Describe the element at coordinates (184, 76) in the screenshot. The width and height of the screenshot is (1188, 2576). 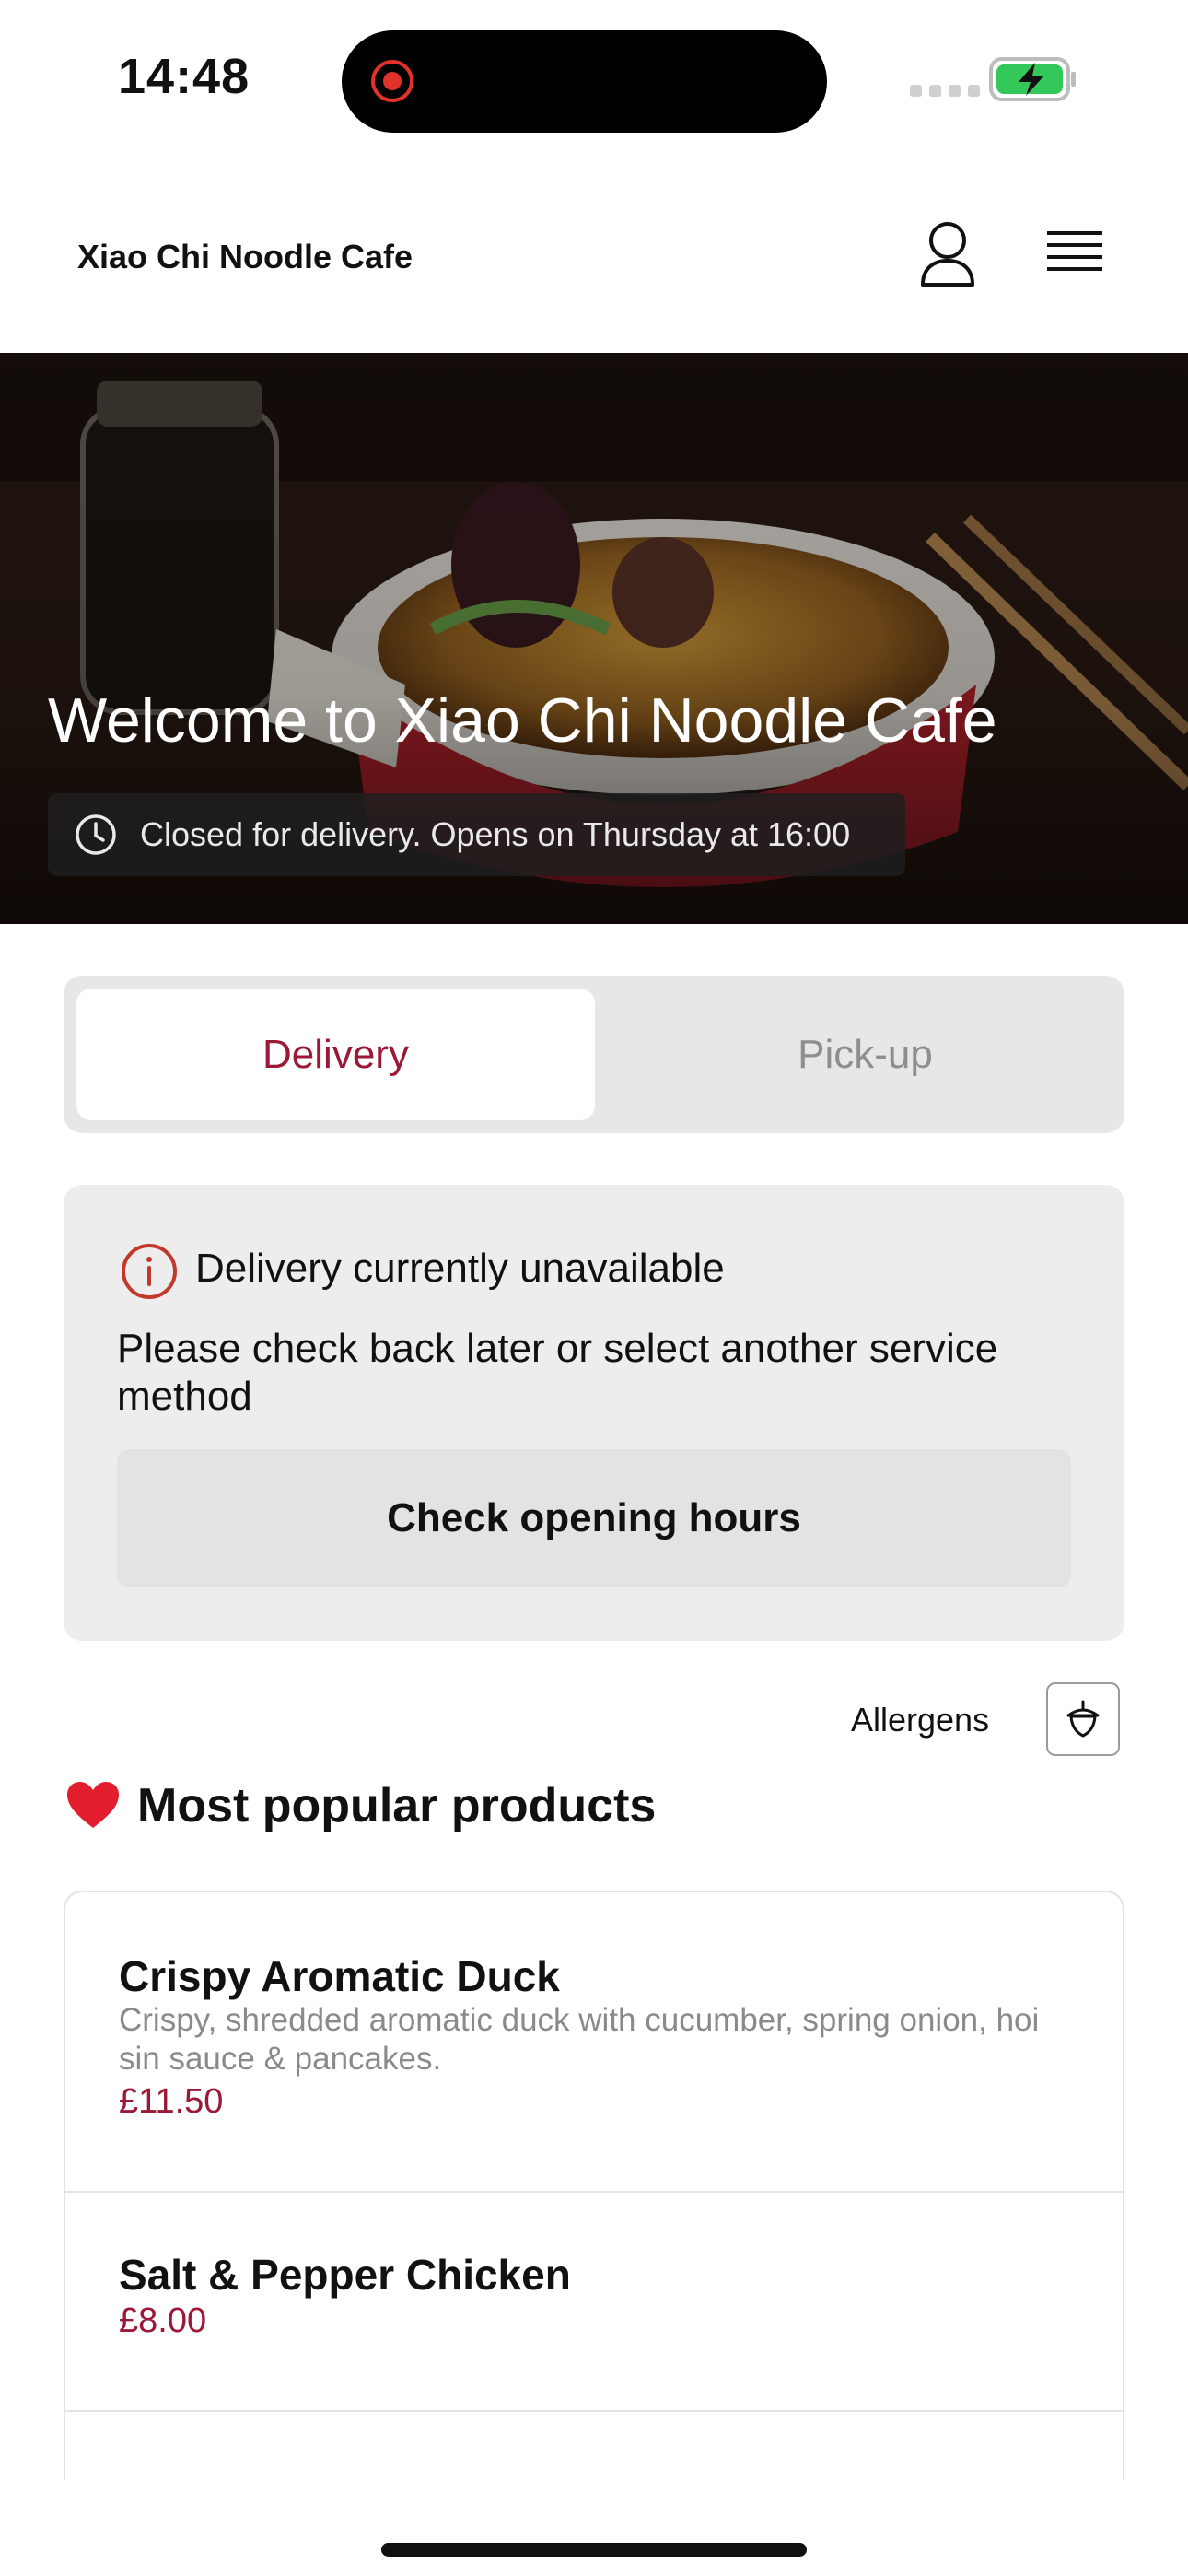
I see `status-time: 14:48` at that location.